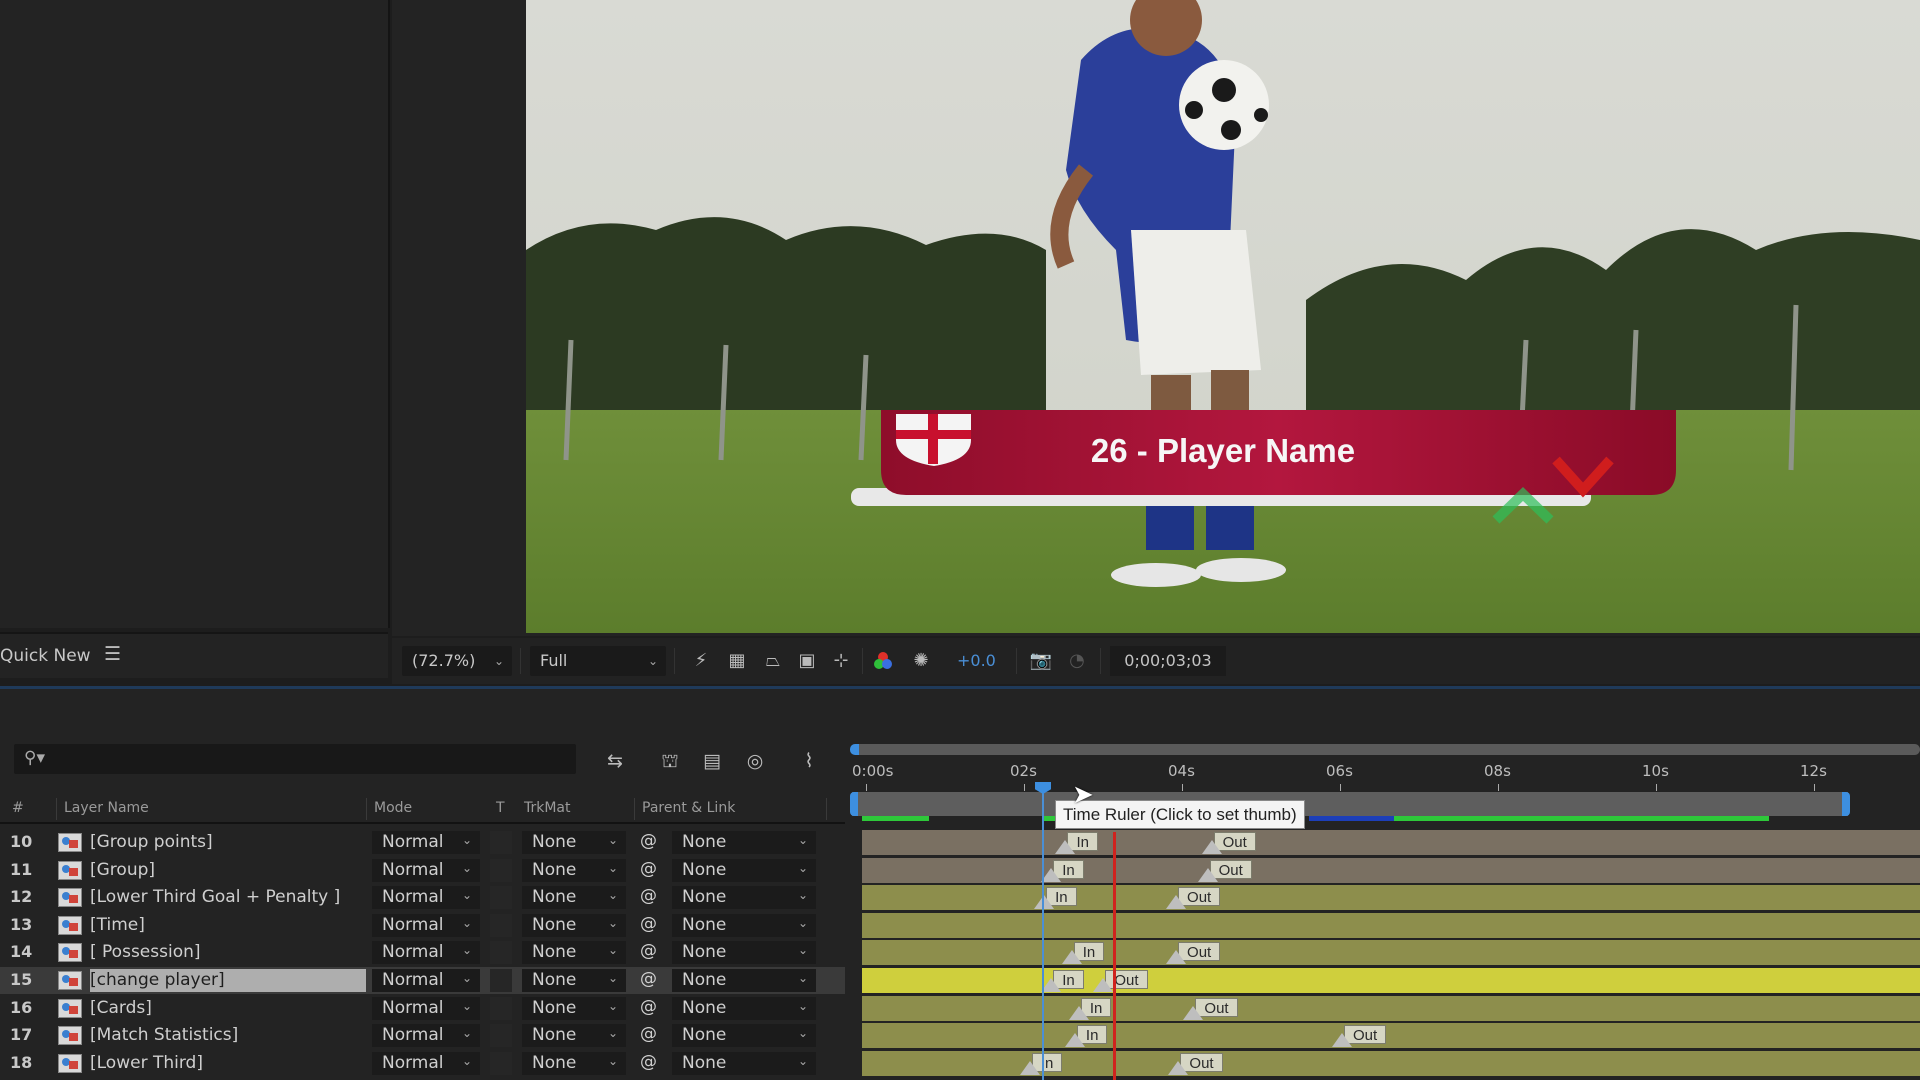  I want to click on col-trkmat: TrkMat, so click(547, 808).